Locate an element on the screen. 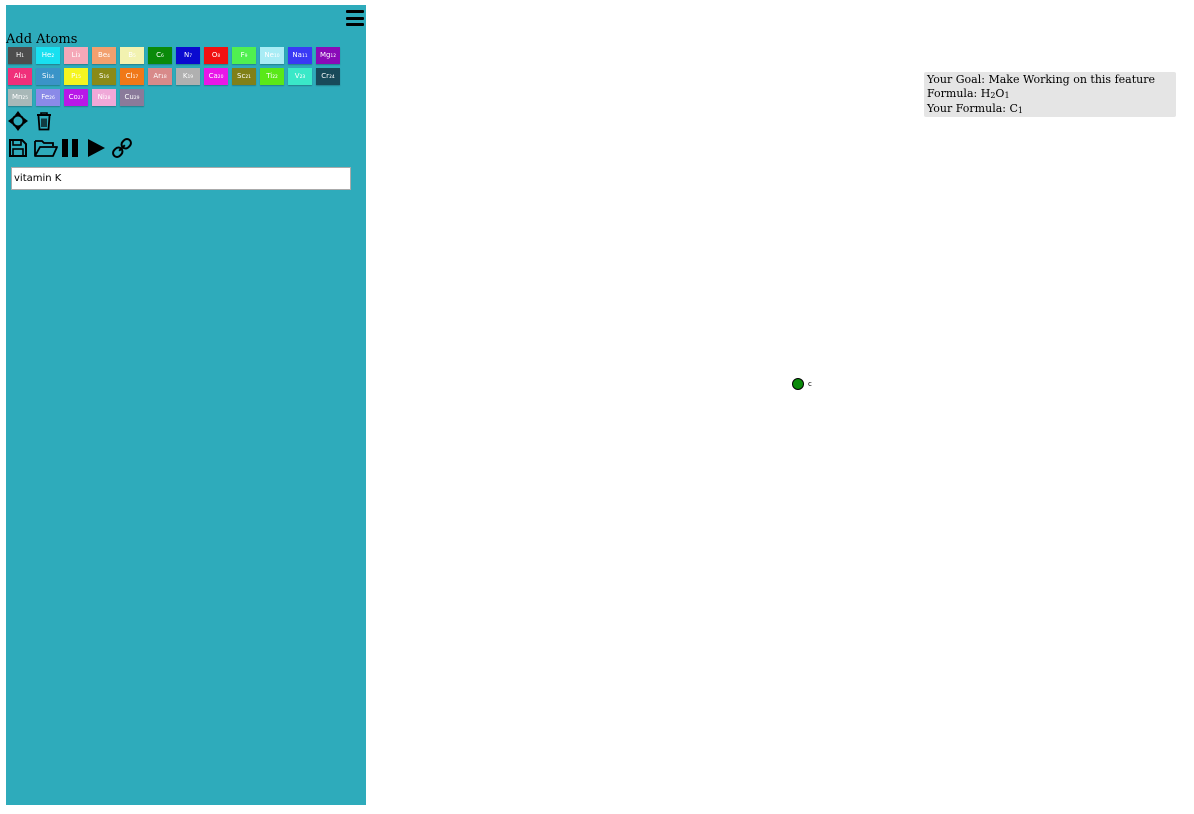  link-icon is located at coordinates (122, 148).